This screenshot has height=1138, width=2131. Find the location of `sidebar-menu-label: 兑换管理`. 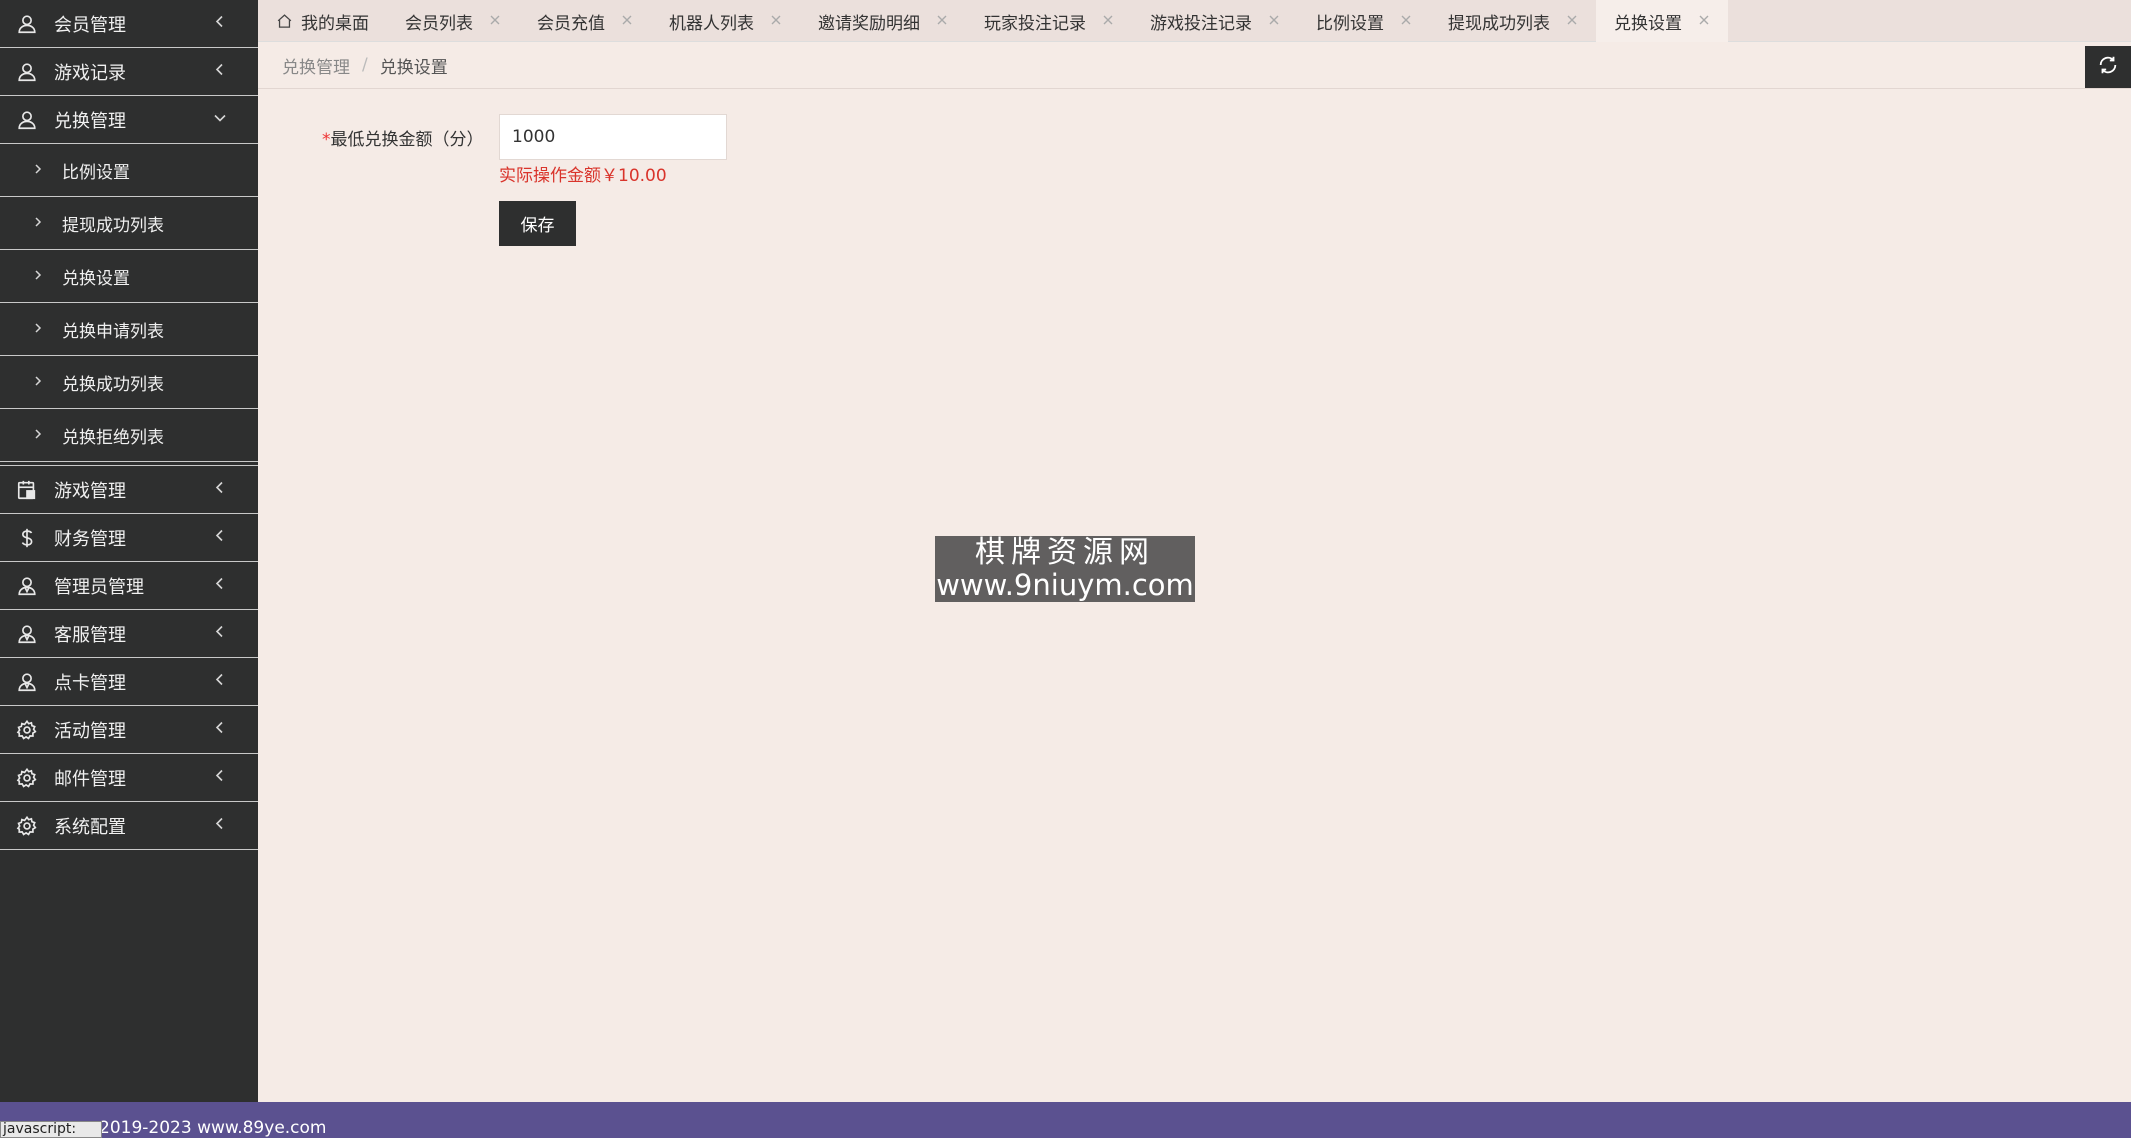

sidebar-menu-label: 兑换管理 is located at coordinates (90, 121).